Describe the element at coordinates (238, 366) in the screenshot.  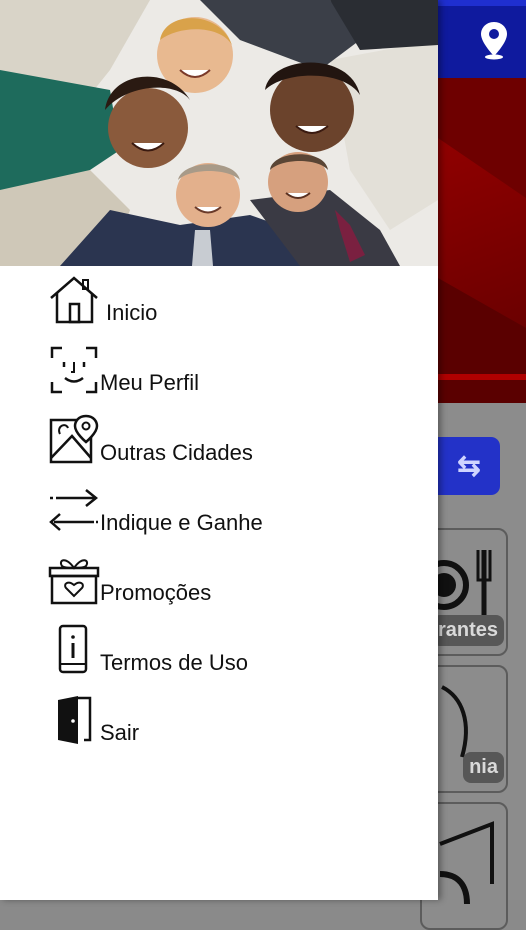
I see `menu-item-meu-perfil: Meu Perfil` at that location.